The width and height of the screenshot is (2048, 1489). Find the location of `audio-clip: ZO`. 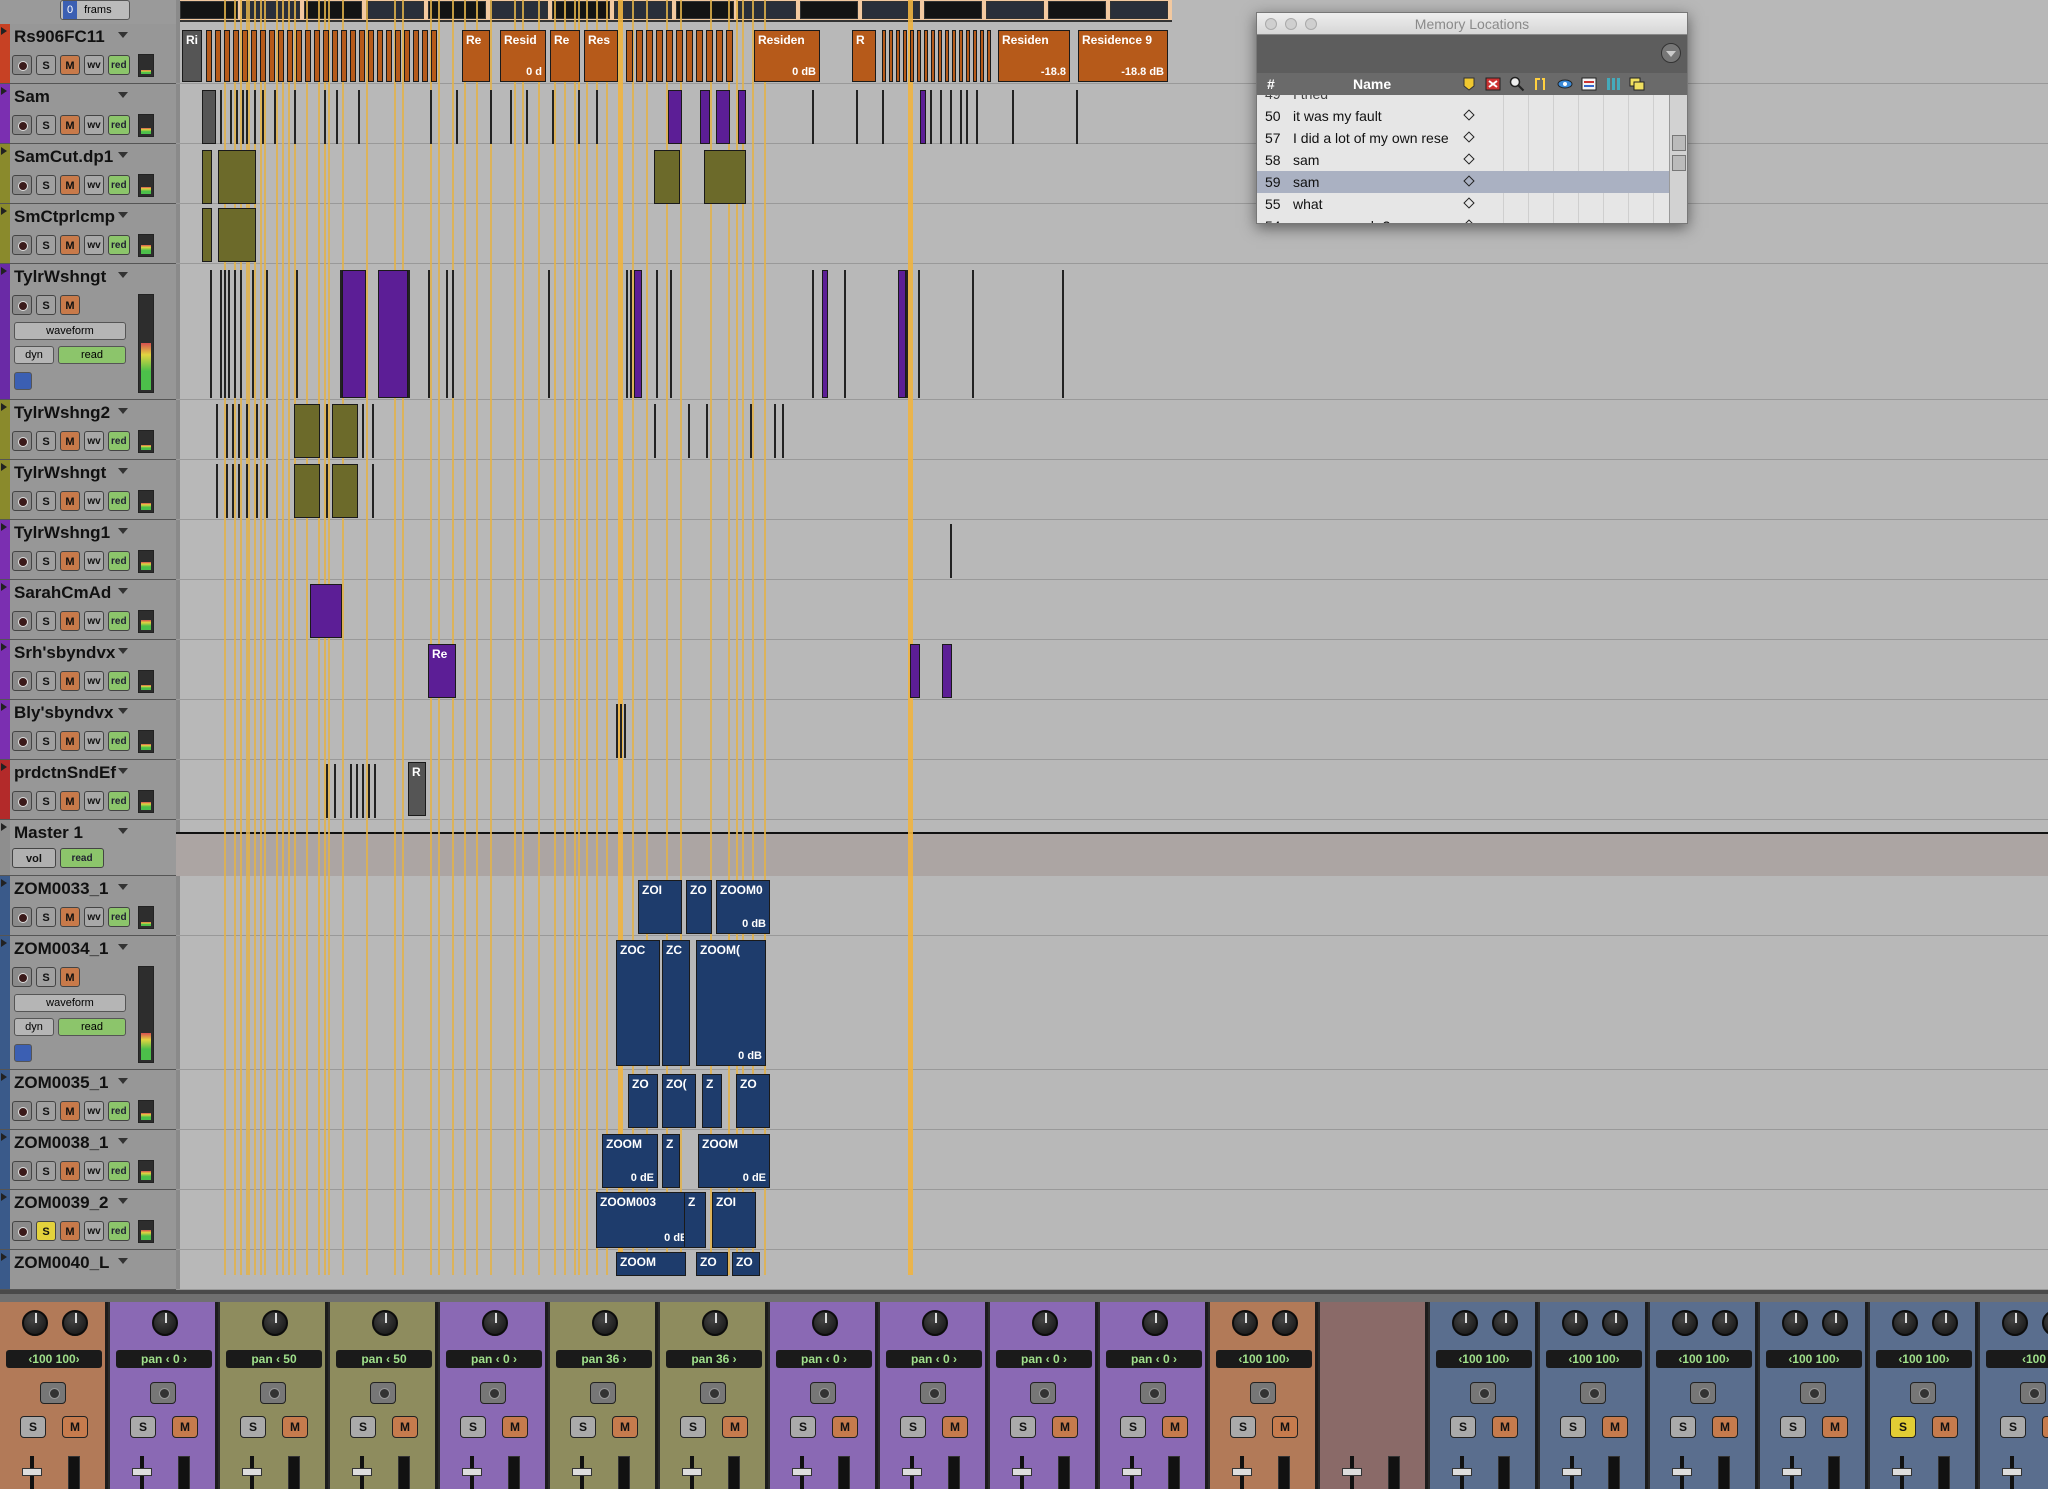

audio-clip: ZO is located at coordinates (712, 1264).